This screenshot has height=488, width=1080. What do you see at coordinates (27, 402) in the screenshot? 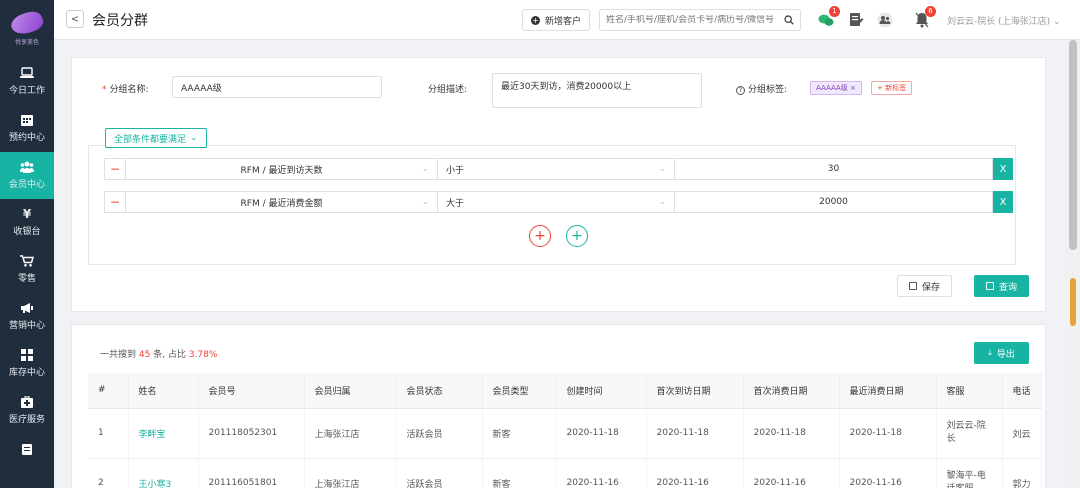
I see `medkit-icon` at bounding box center [27, 402].